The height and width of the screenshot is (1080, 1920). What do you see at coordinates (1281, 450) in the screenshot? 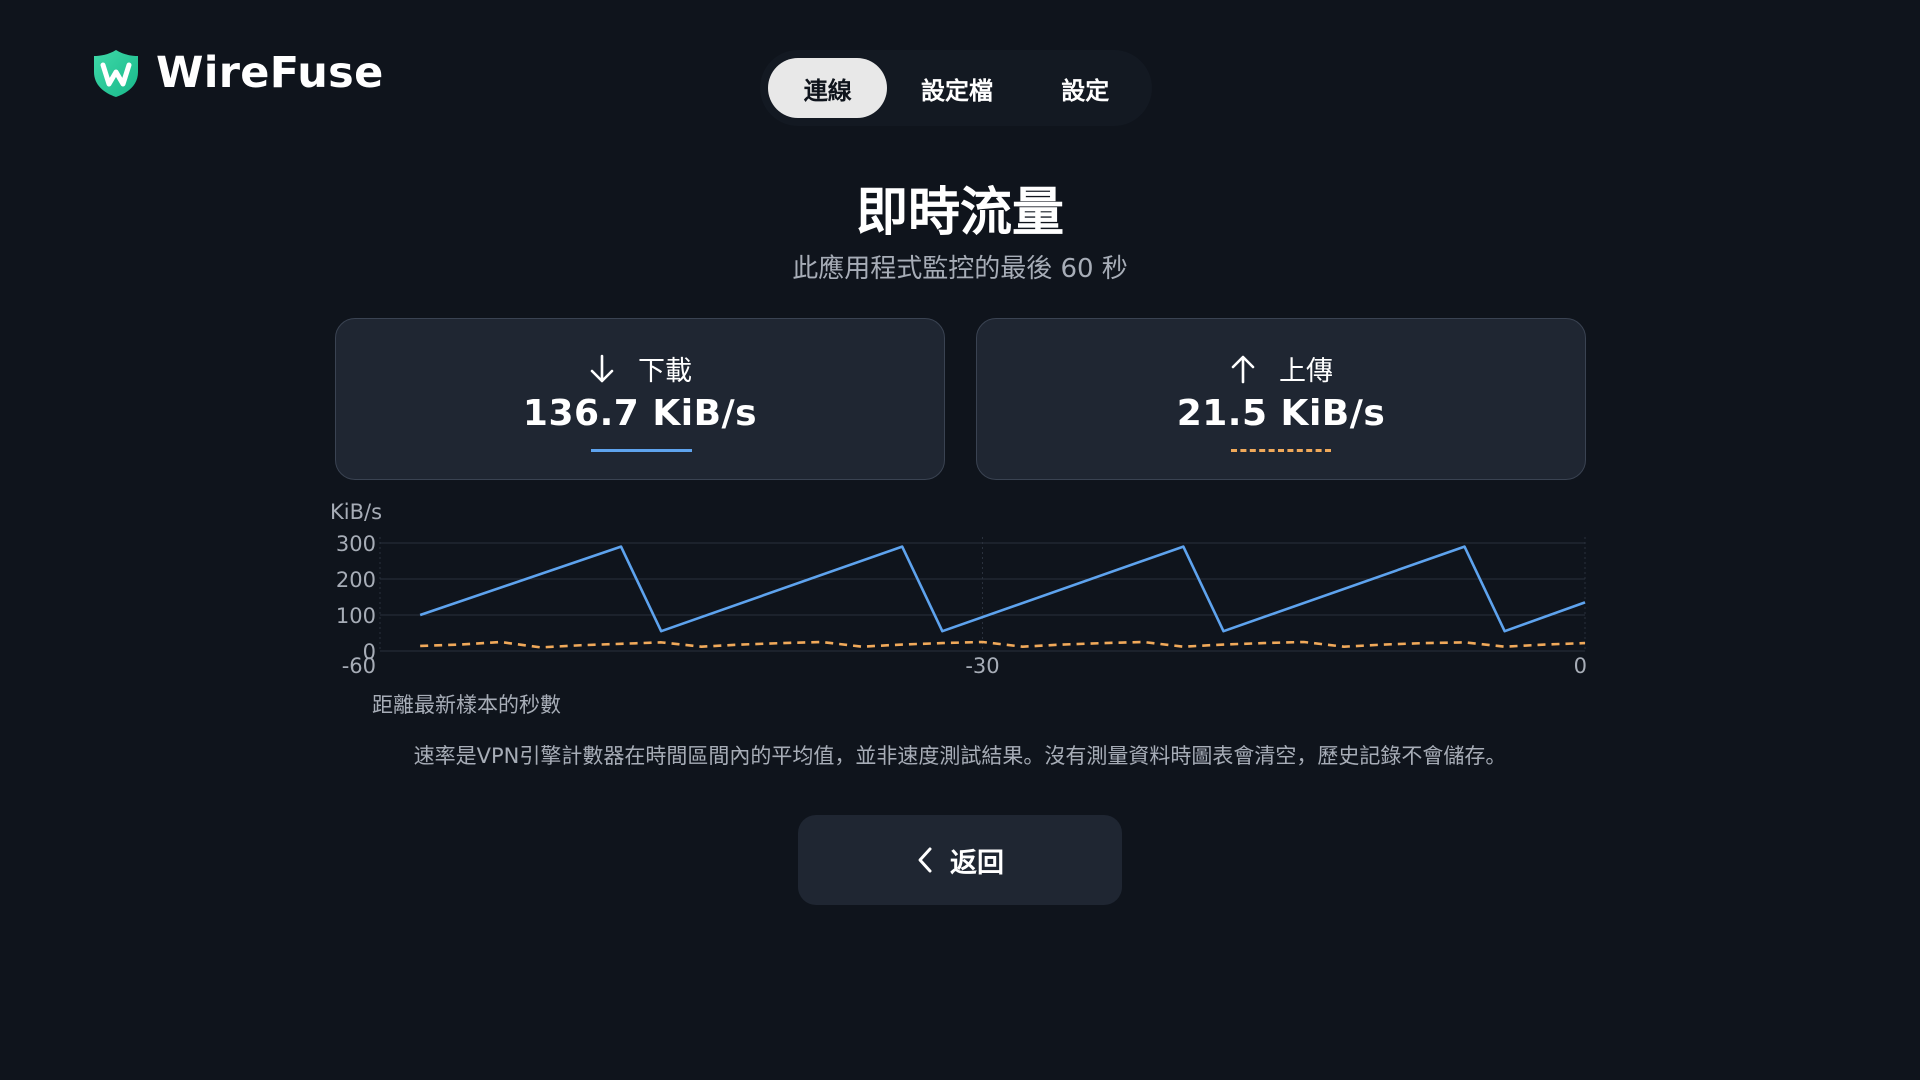
I see `upload-legend-line` at bounding box center [1281, 450].